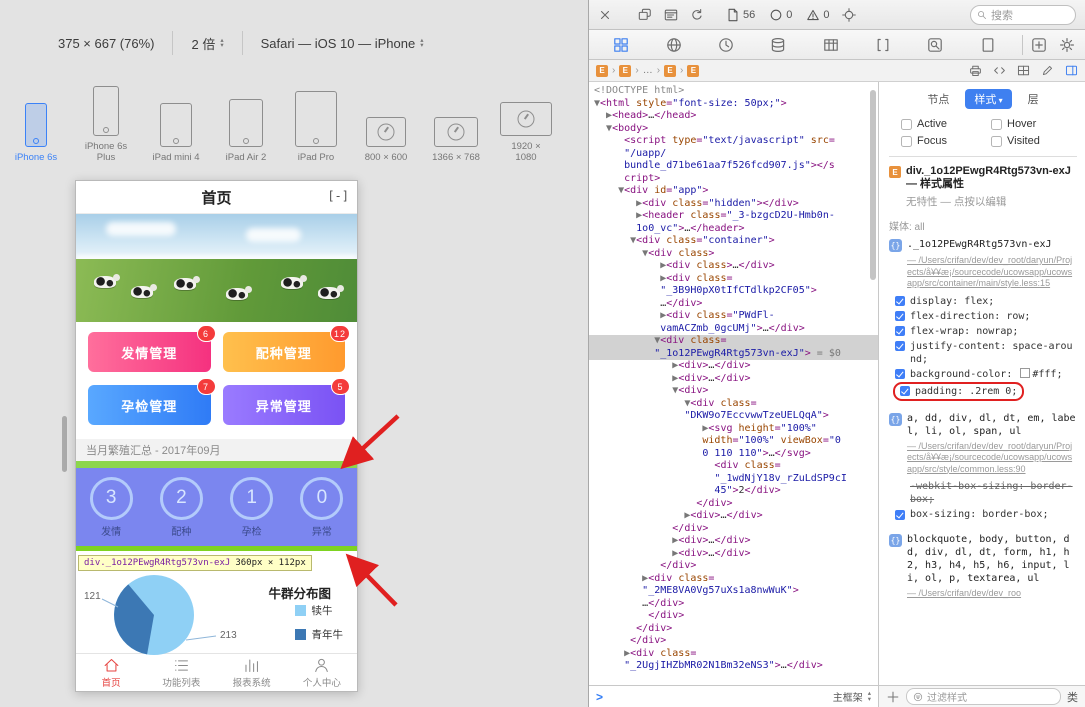  I want to click on sidebar-split-icon, so click(1071, 70).